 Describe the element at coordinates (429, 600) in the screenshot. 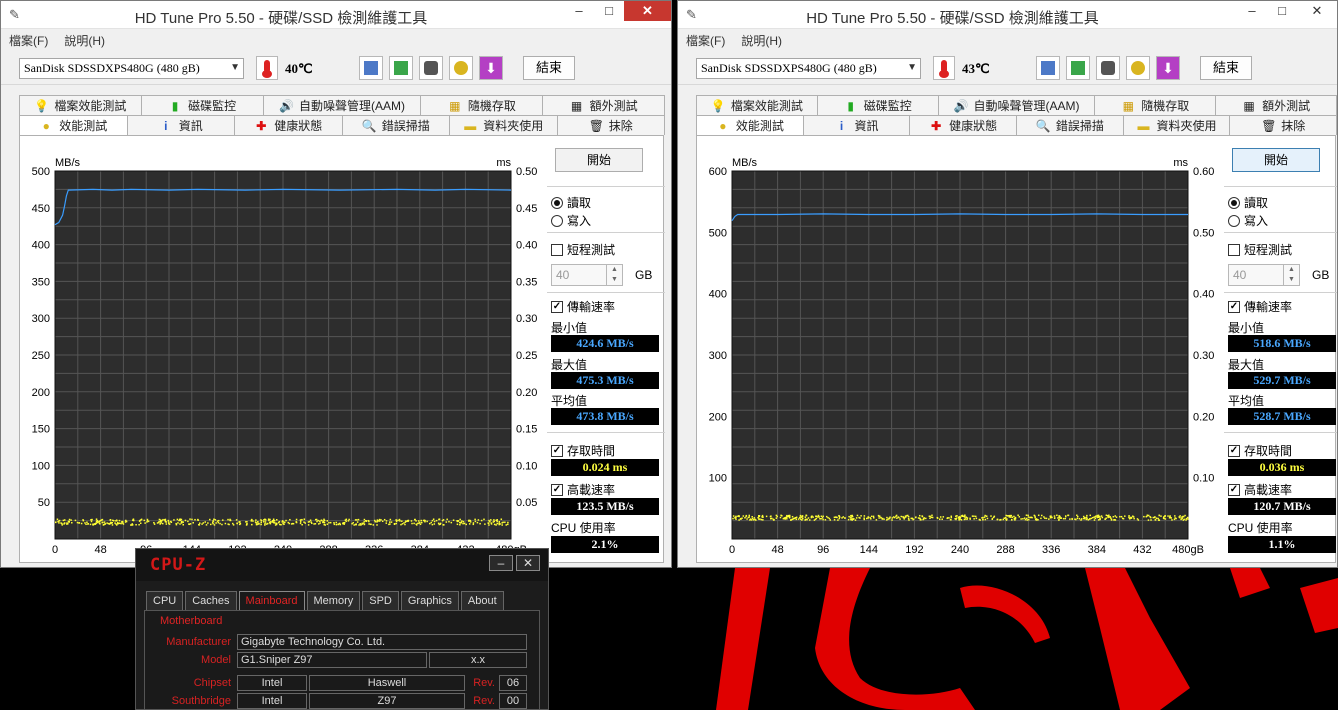

I see `cpuz-tab-graphics: Graphics` at that location.